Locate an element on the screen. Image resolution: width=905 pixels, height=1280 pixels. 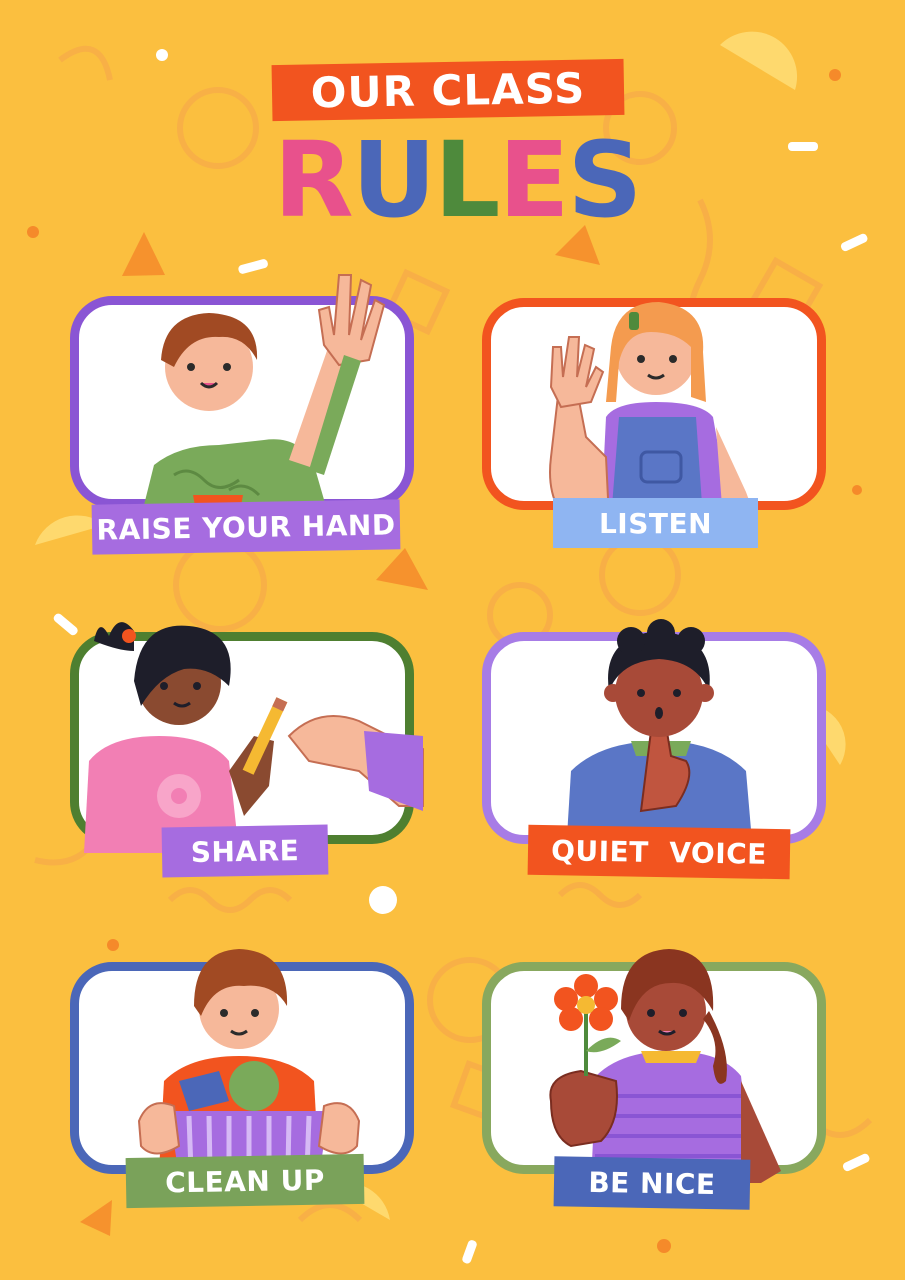
boy-with-basket-illustration is located at coordinates (249, 1062).